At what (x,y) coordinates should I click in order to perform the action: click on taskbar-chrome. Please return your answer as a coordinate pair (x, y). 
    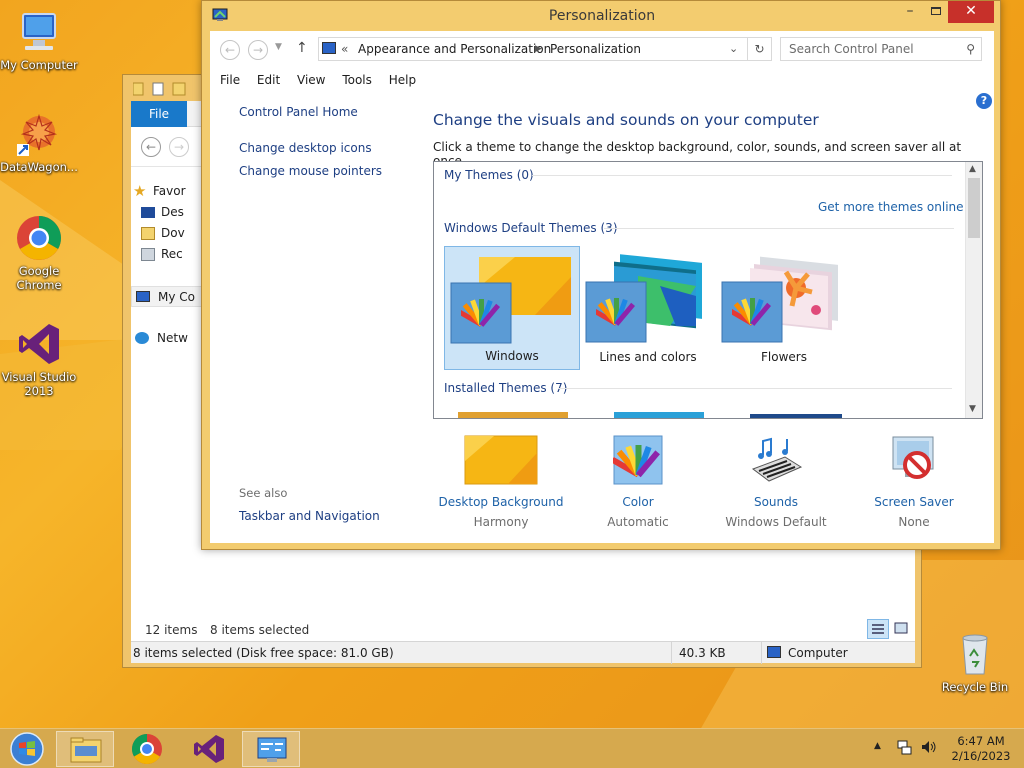
    Looking at the image, I should click on (147, 749).